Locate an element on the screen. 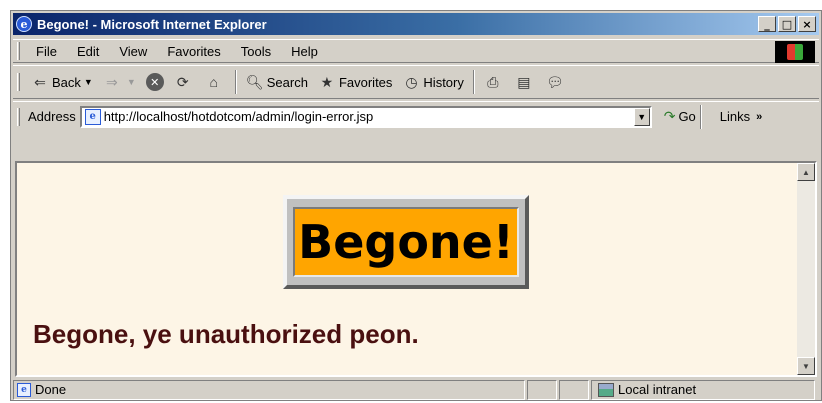 This screenshot has height=403, width=822. print-button: ⎙ is located at coordinates (494, 82).